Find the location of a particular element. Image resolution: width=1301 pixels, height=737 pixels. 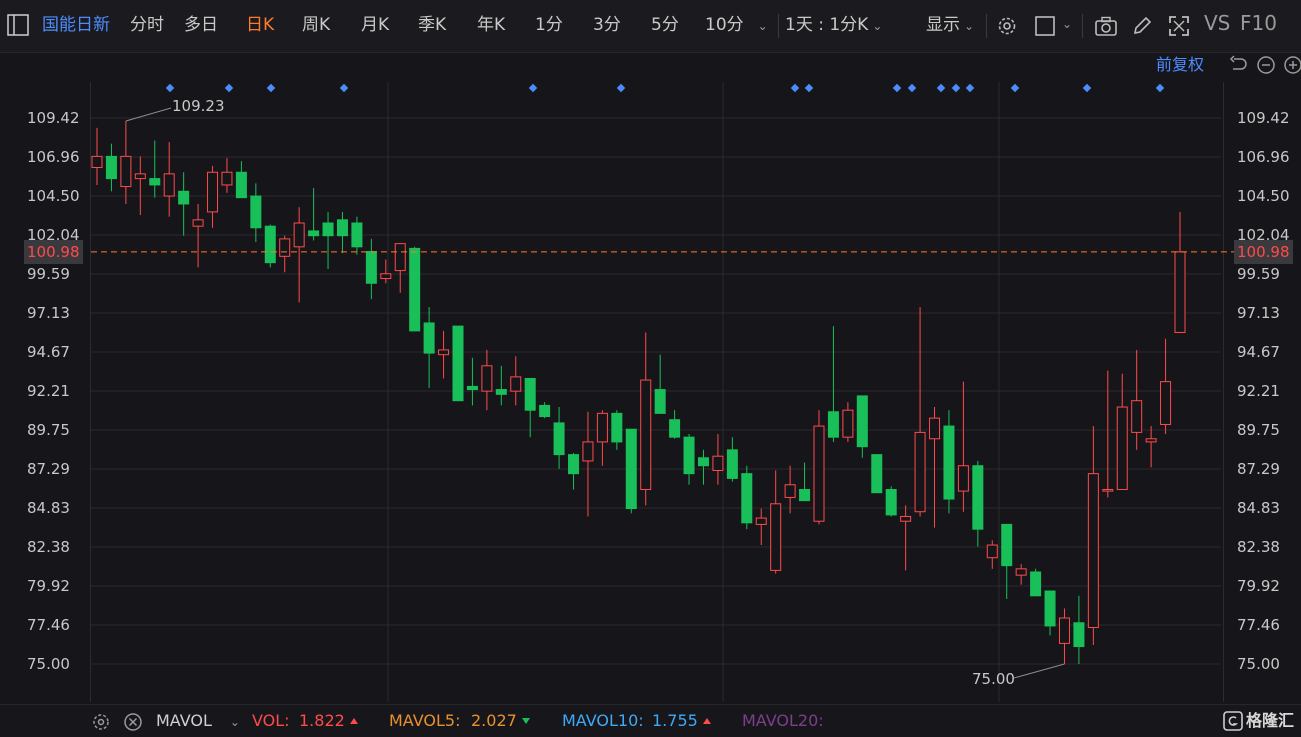

low-leader-line is located at coordinates (1039, 671).